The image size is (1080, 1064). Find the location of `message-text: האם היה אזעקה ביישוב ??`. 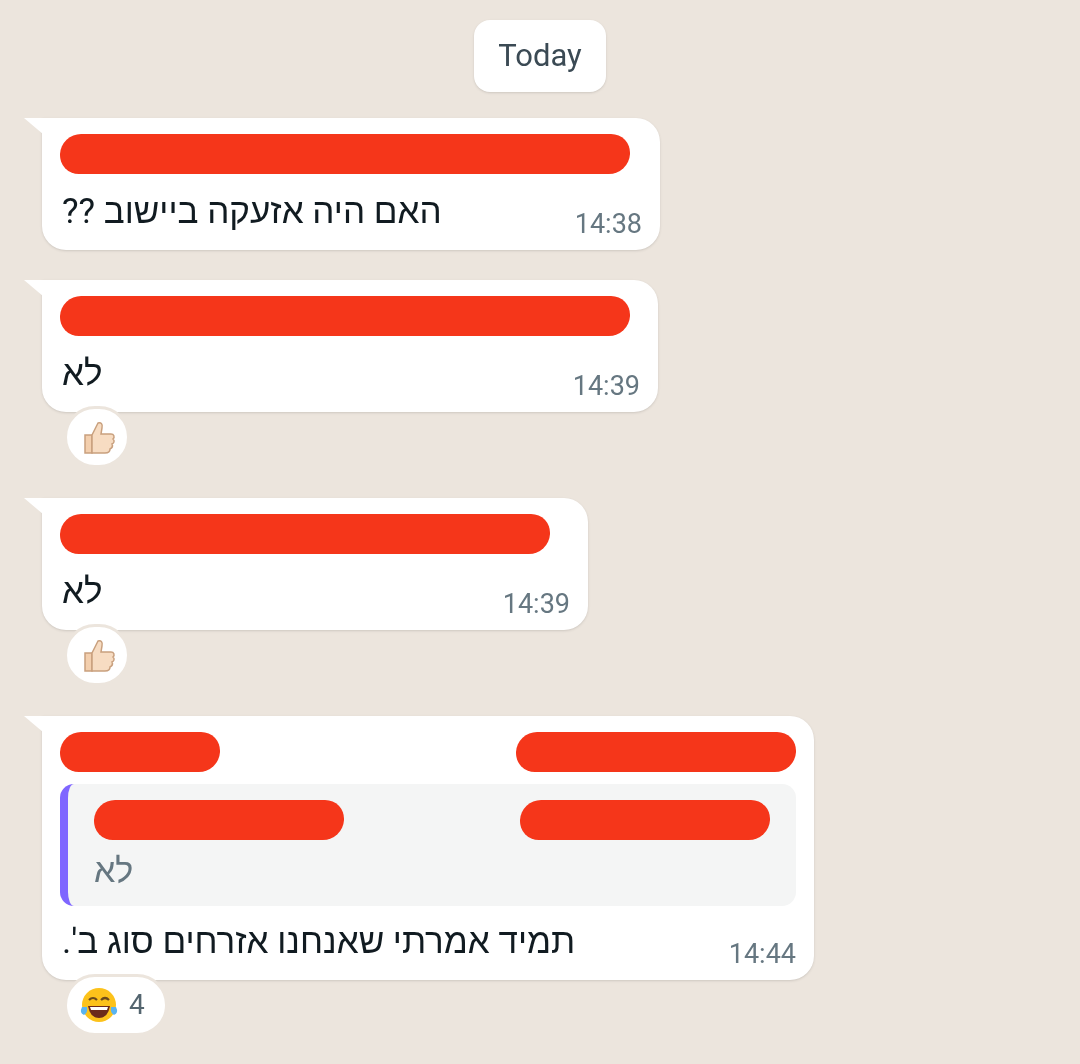

message-text: האם היה אזעקה ביישוב ?? is located at coordinates (251, 212).